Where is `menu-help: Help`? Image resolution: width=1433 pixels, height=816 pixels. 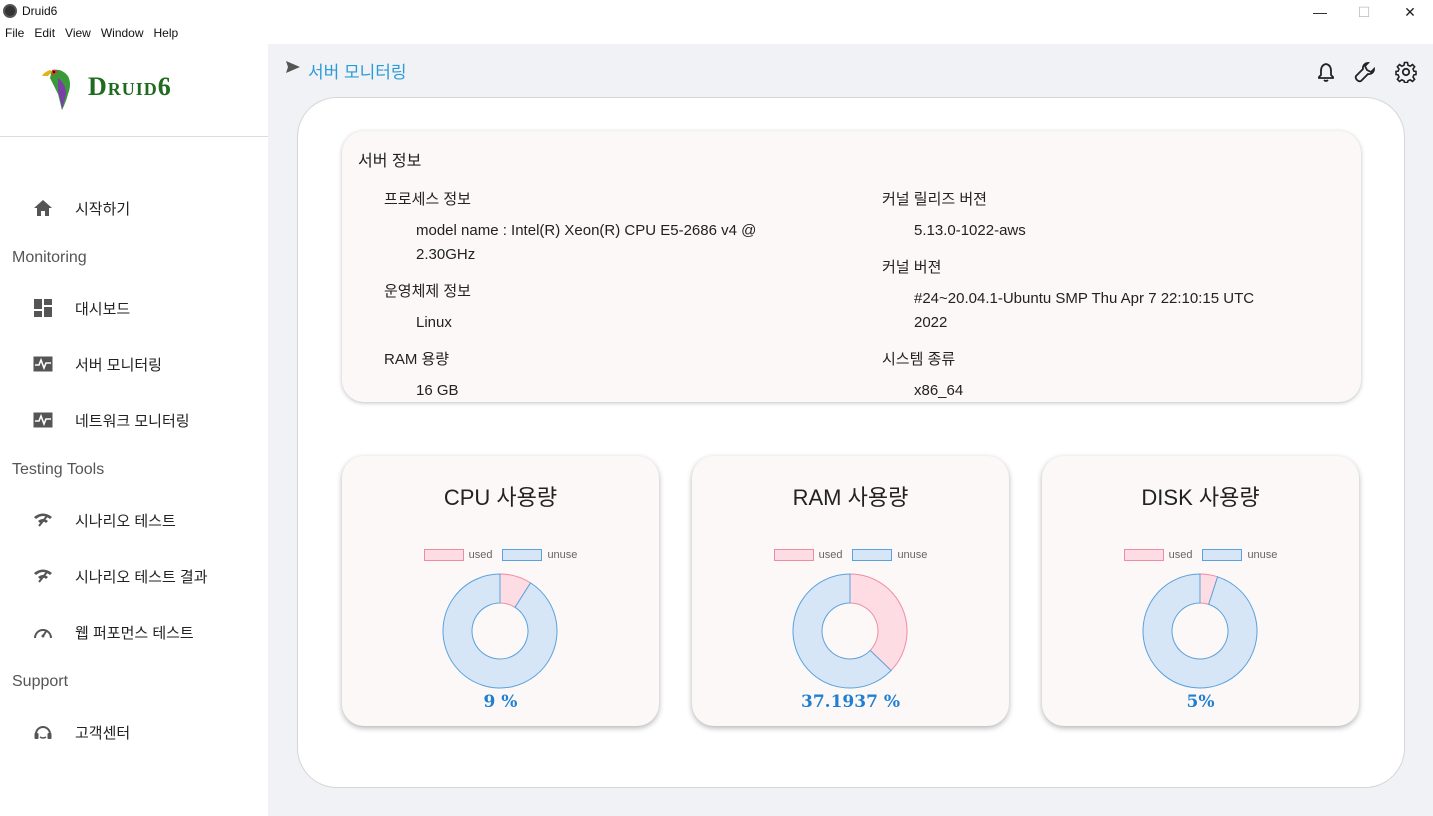 menu-help: Help is located at coordinates (166, 34).